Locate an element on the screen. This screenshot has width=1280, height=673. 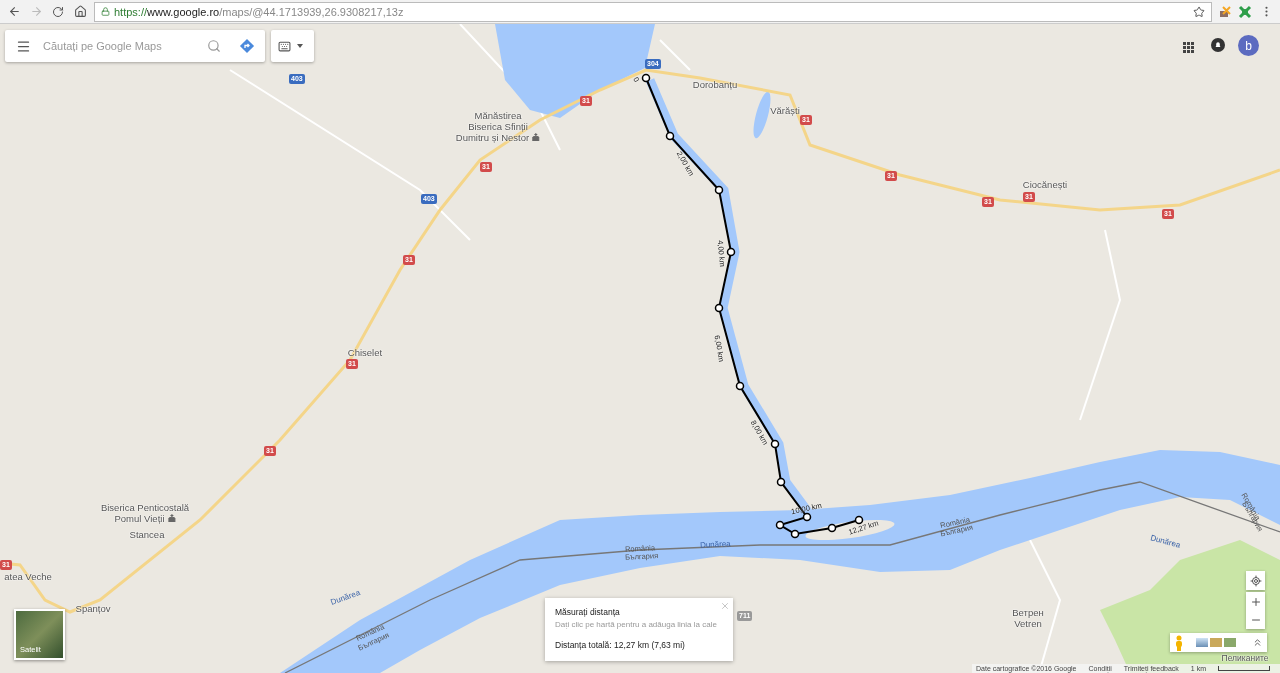
expand-icon is located at coordinates (1257, 642).